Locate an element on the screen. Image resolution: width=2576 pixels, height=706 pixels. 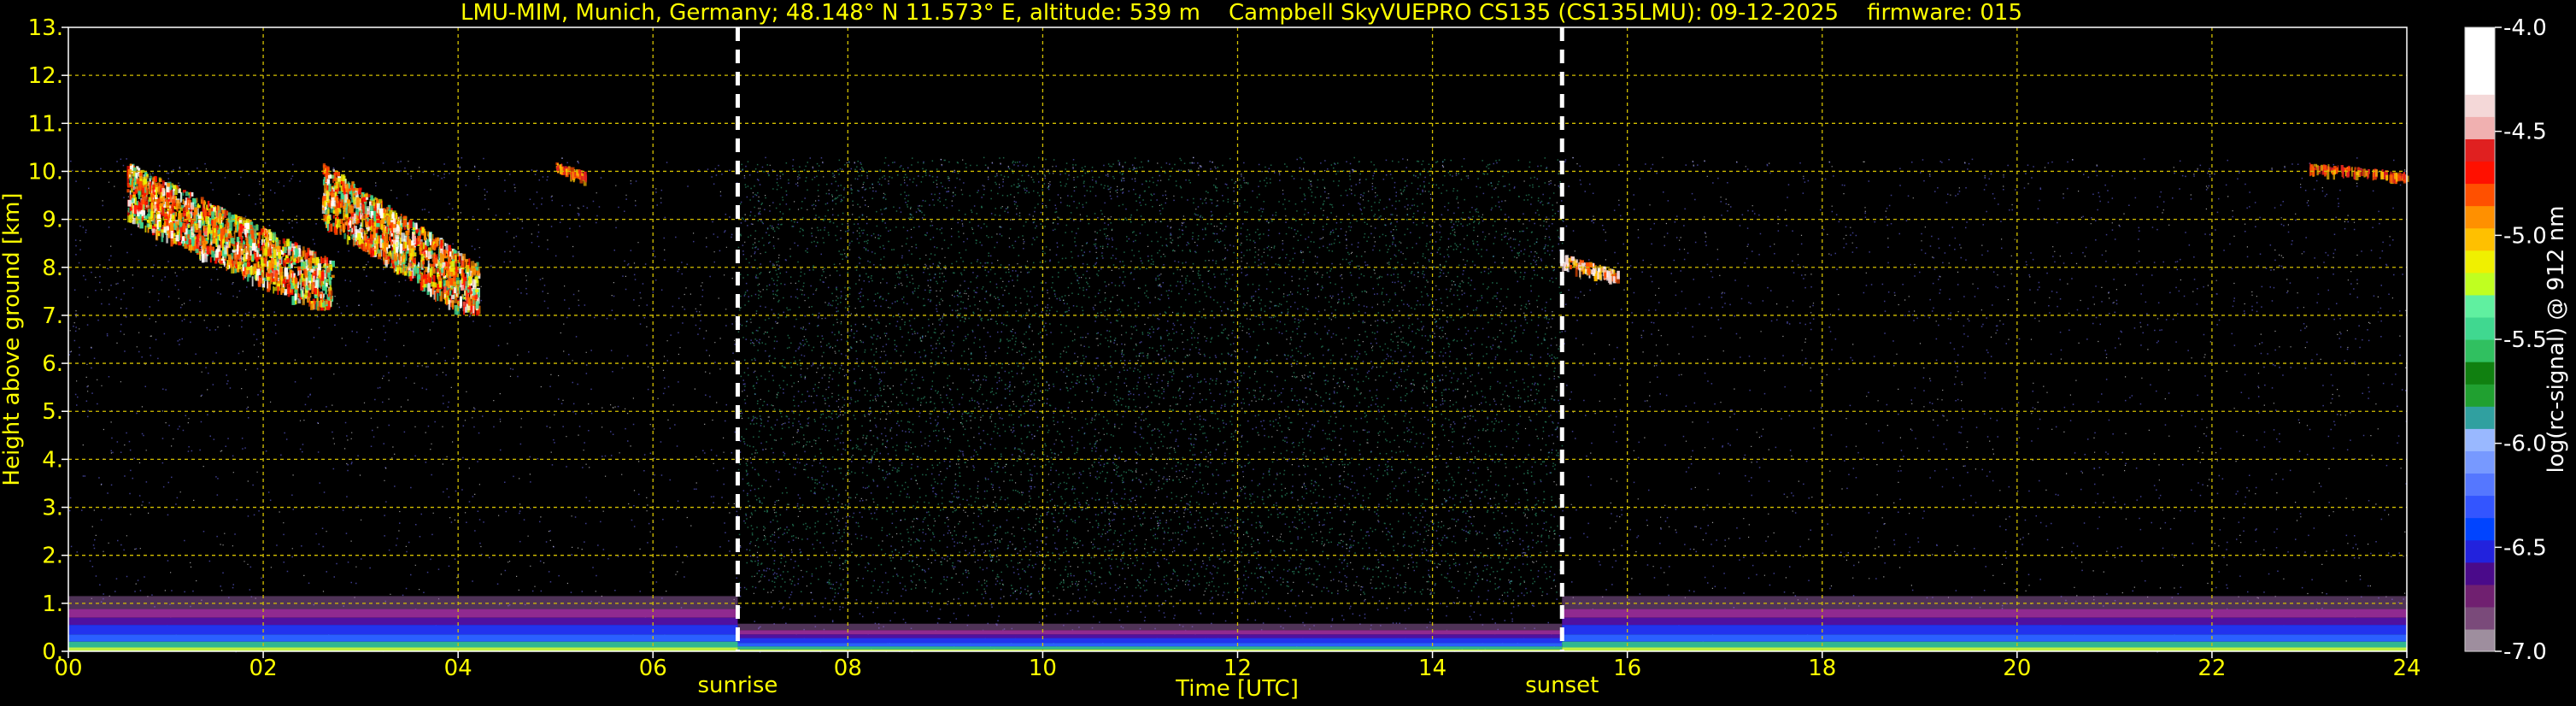
x-tick-label: 24 is located at coordinates (2406, 668).